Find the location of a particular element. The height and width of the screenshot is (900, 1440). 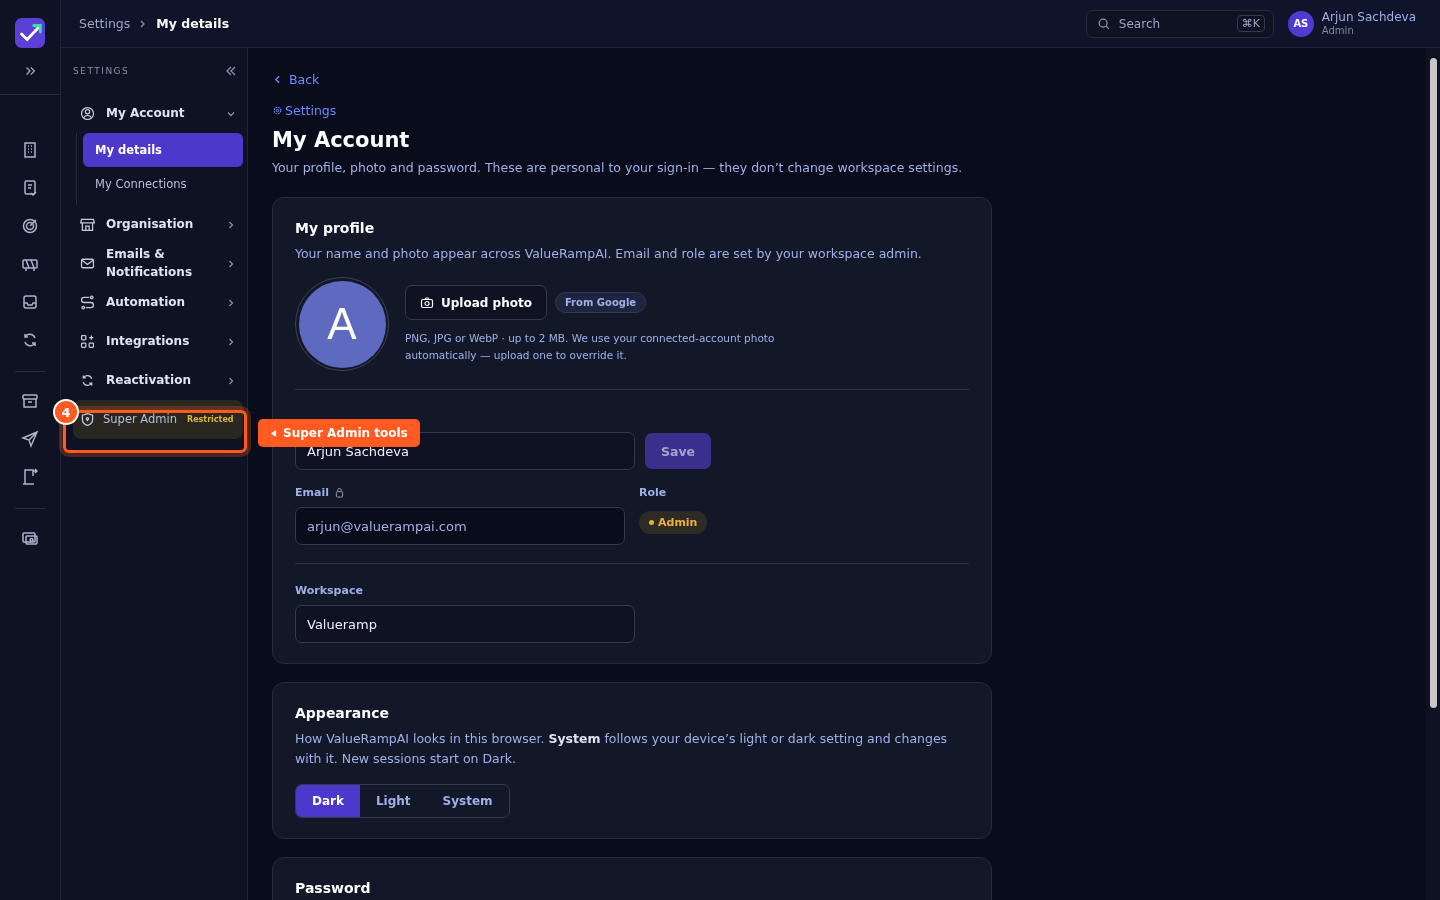

breadcrumb-link: Settings is located at coordinates (105, 23).